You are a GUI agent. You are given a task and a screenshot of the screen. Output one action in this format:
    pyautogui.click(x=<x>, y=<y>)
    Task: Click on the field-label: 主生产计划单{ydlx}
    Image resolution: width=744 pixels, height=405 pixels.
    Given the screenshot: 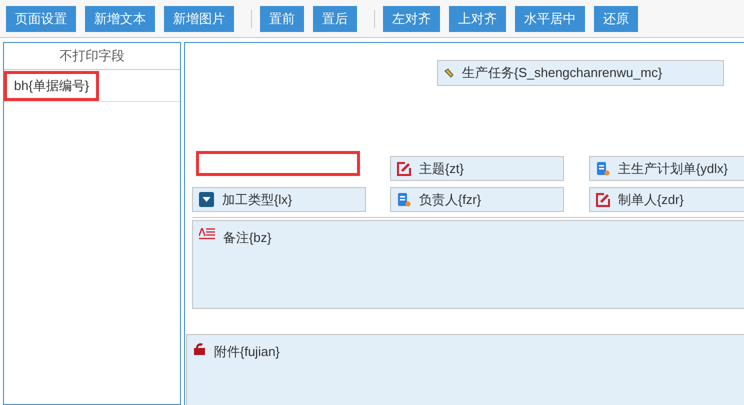 What is the action you would take?
    pyautogui.click(x=673, y=169)
    